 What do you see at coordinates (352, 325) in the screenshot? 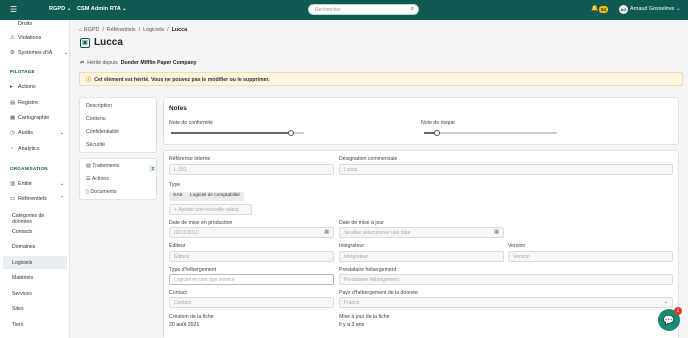
I see `miseajour-value: Il y a 3 ans` at bounding box center [352, 325].